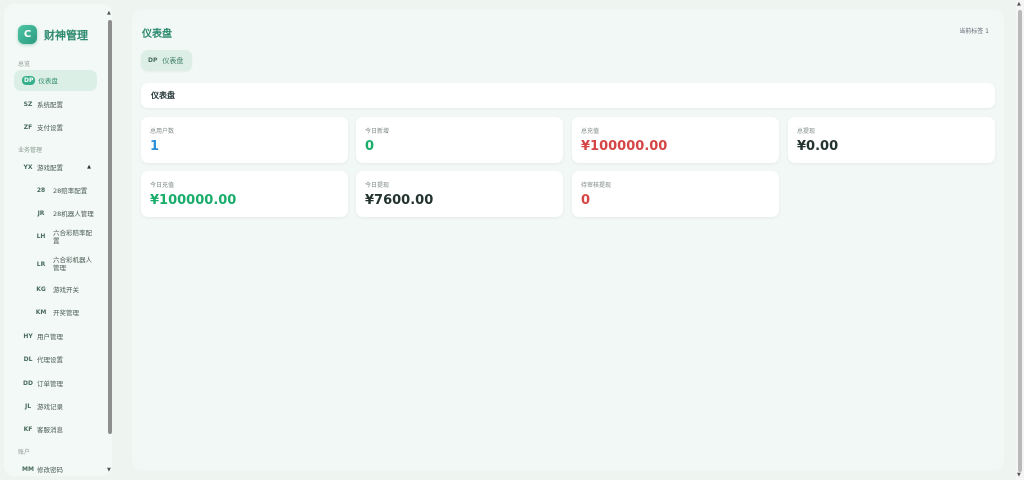 The image size is (1024, 480). I want to click on sidebar-item-code: SZ, so click(28, 104).